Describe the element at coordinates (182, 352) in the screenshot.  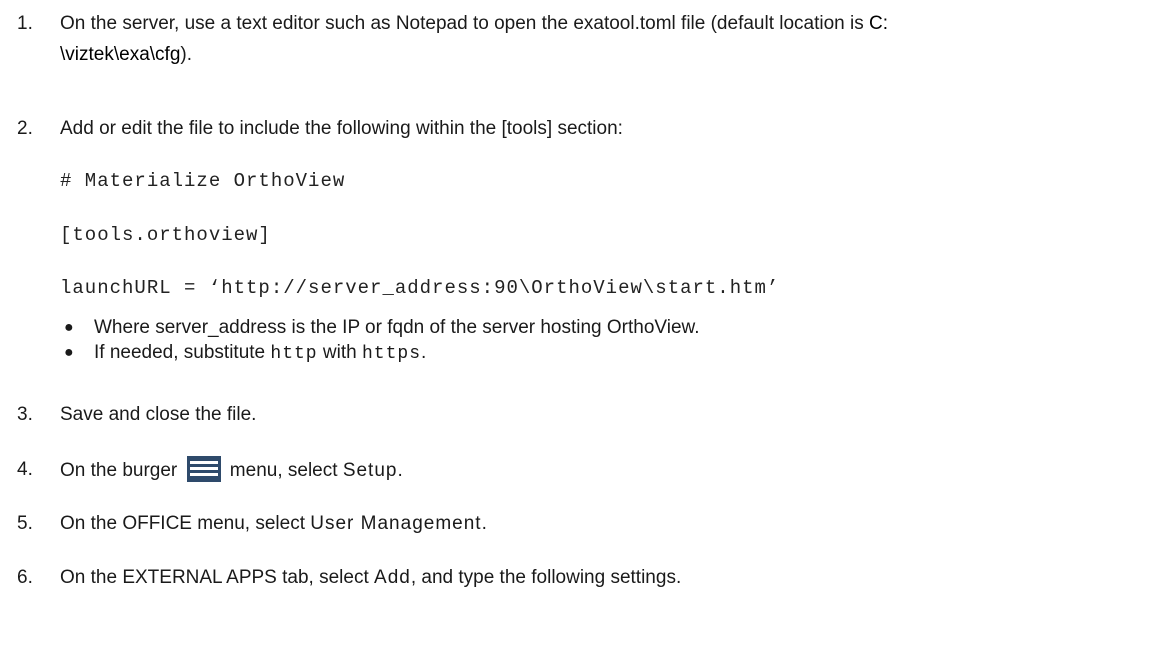
I see `bullet-text-part: If needed, substitute` at that location.